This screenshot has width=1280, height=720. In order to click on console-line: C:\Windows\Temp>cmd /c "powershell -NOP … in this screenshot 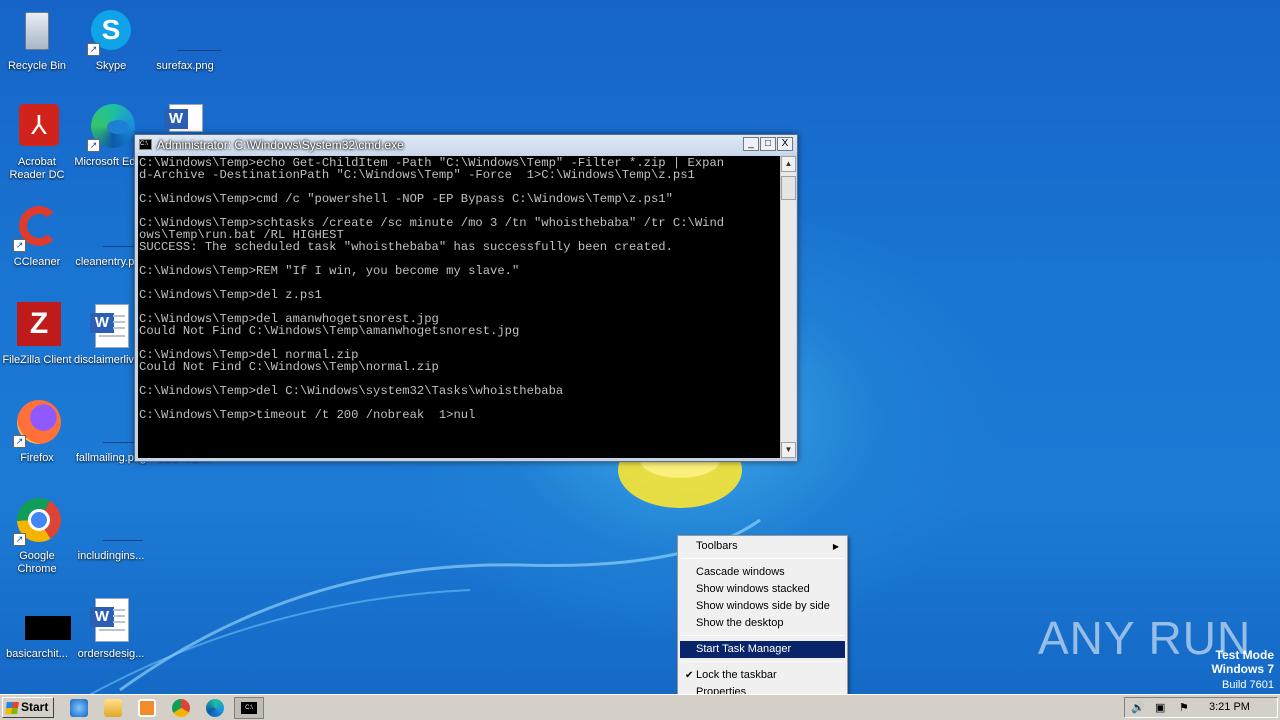, I will do `click(406, 199)`.